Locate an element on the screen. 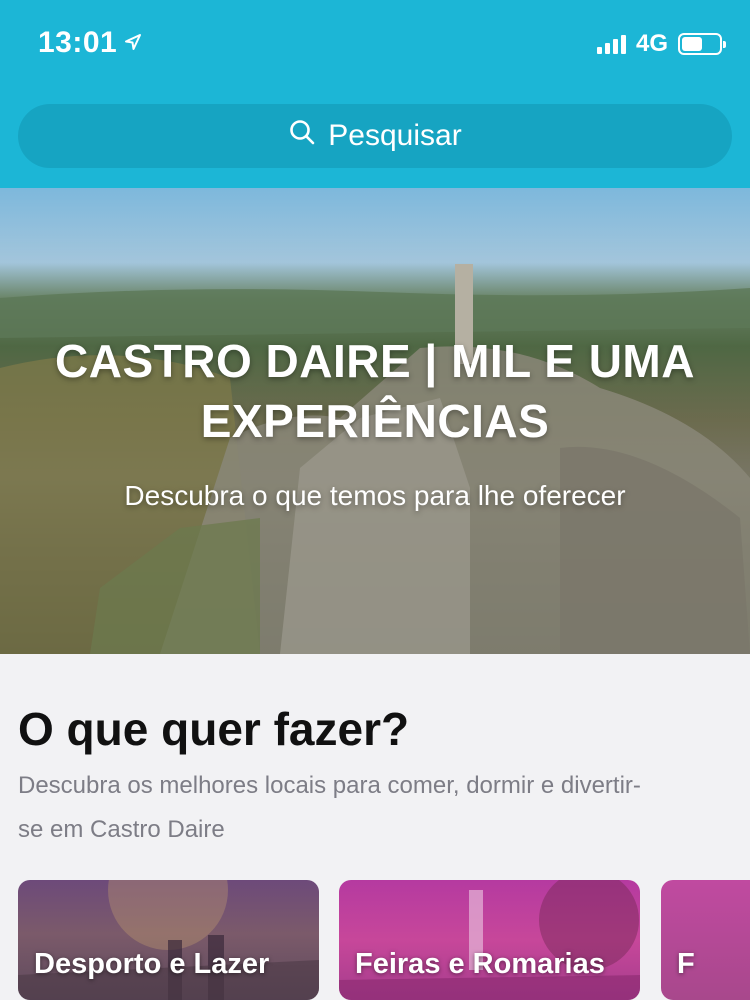 This screenshot has height=1000, width=750. status-time: 13:01 is located at coordinates (90, 43).